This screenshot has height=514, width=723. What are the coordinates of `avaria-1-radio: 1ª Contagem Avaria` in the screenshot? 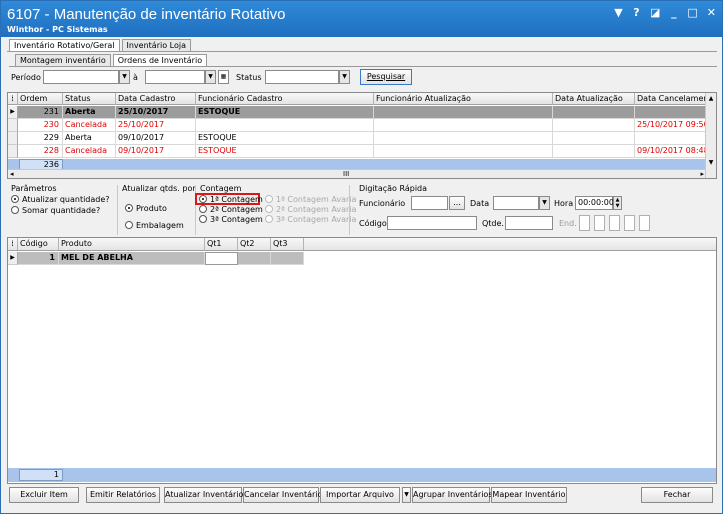 It's located at (310, 199).